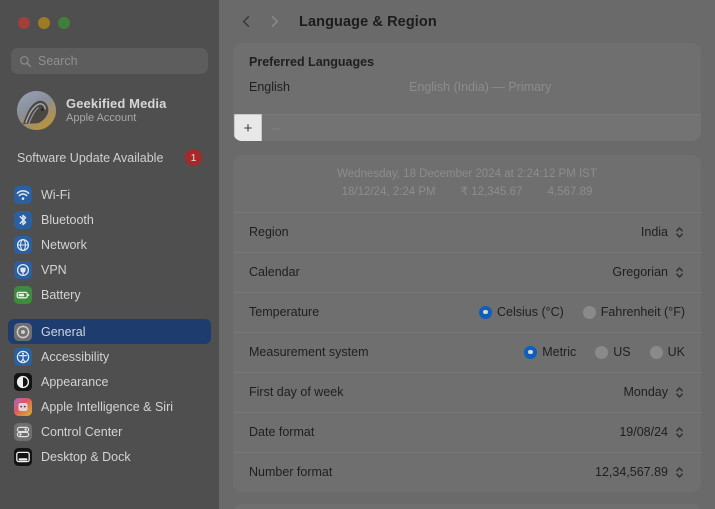 The height and width of the screenshot is (509, 715). Describe the element at coordinates (274, 272) in the screenshot. I see `row-label: Calendar` at that location.